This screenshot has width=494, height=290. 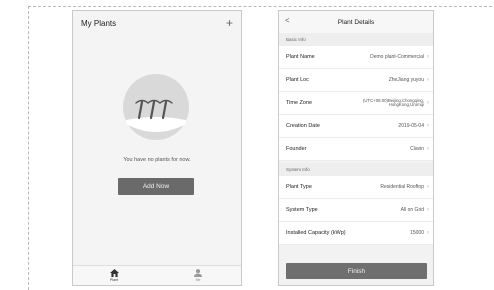 What do you see at coordinates (156, 186) in the screenshot?
I see `add-now-button: Add Now` at bounding box center [156, 186].